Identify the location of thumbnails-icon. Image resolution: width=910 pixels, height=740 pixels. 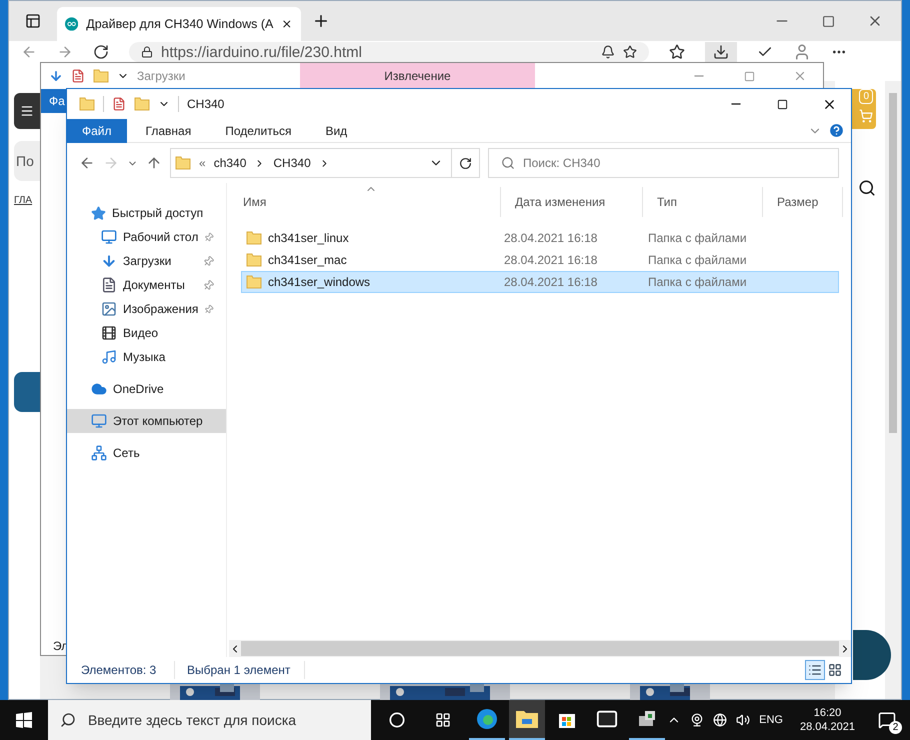
(835, 670).